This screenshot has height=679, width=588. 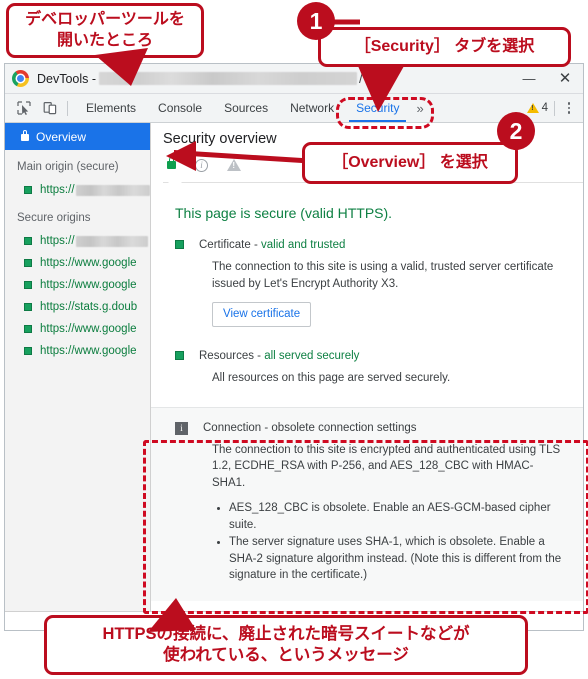 I want to click on view-certificate-button: View certificate, so click(x=262, y=314).